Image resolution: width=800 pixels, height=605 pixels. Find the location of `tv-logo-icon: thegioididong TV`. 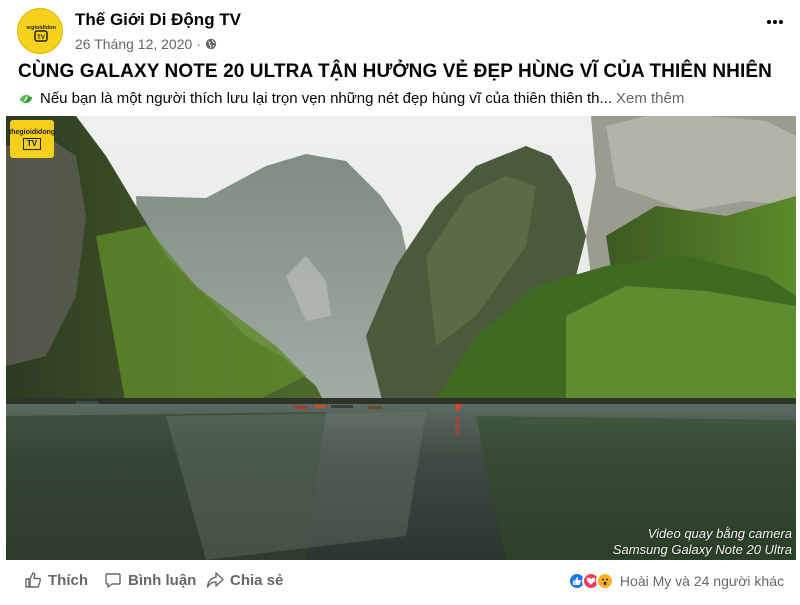

tv-logo-icon: thegioididong TV is located at coordinates (41, 33).